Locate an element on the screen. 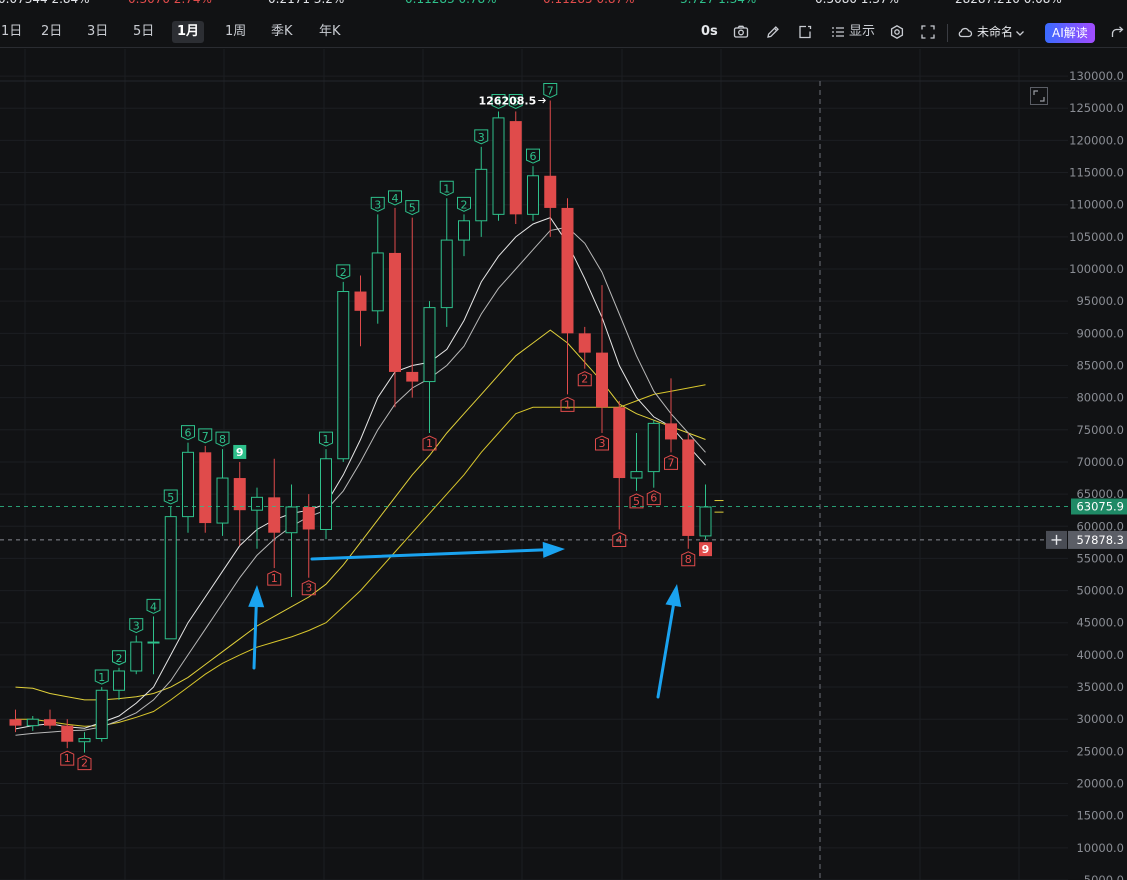  ticker-item: 0.11283 0.78% is located at coordinates (451, 3).